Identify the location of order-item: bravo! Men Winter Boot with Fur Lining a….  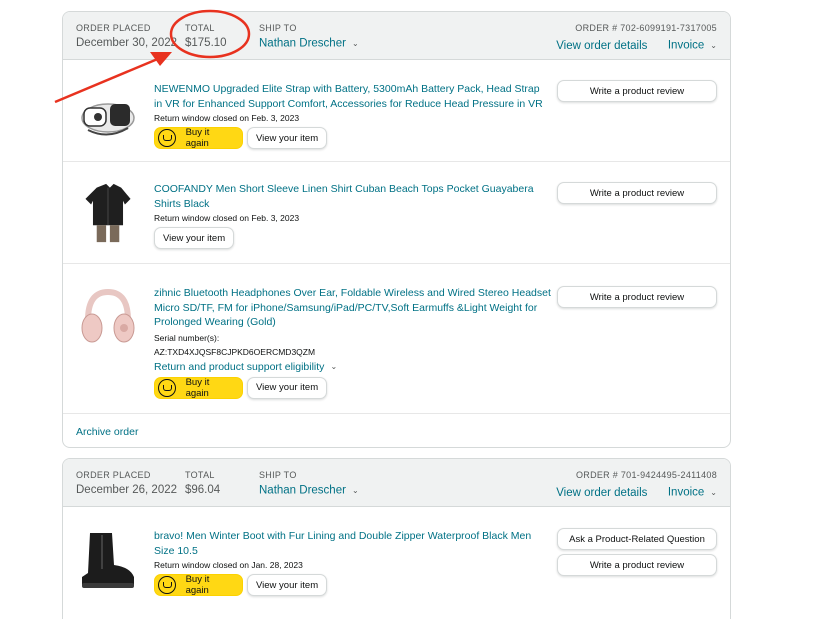
(396, 559).